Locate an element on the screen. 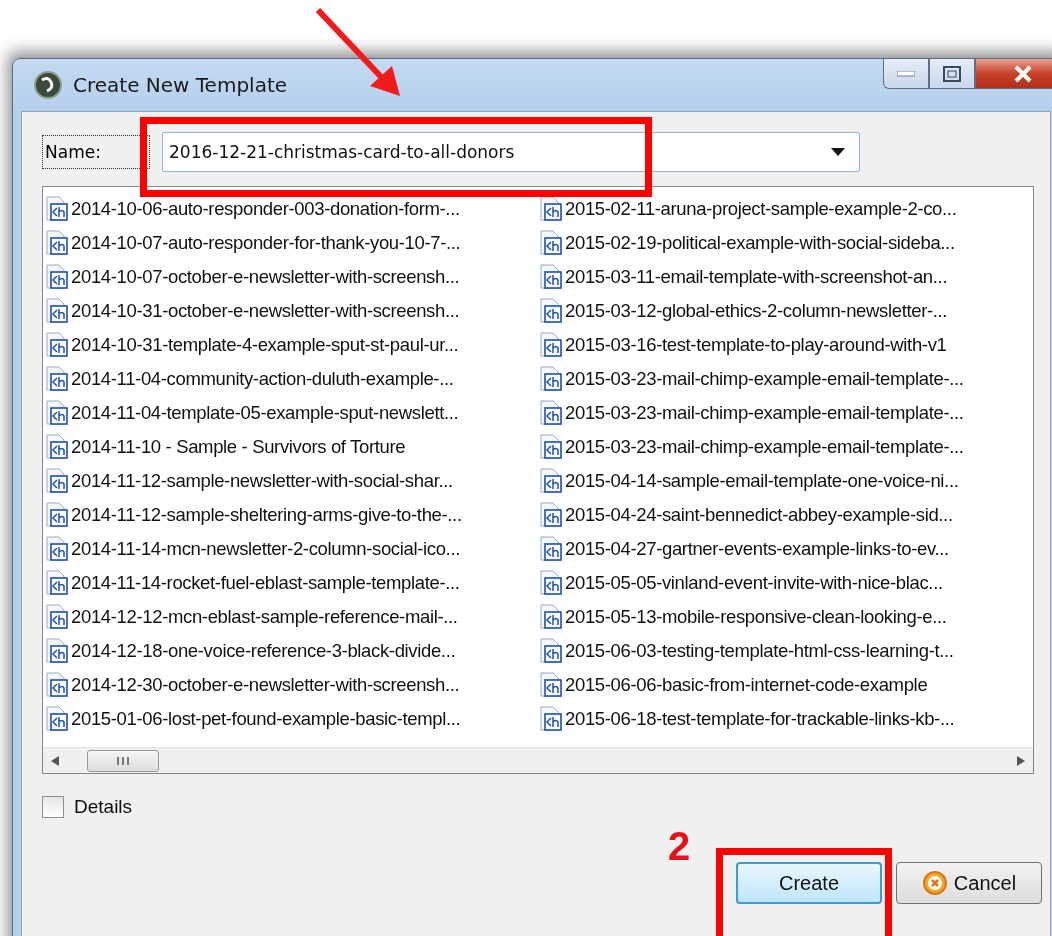  step-number: 2 is located at coordinates (679, 846).